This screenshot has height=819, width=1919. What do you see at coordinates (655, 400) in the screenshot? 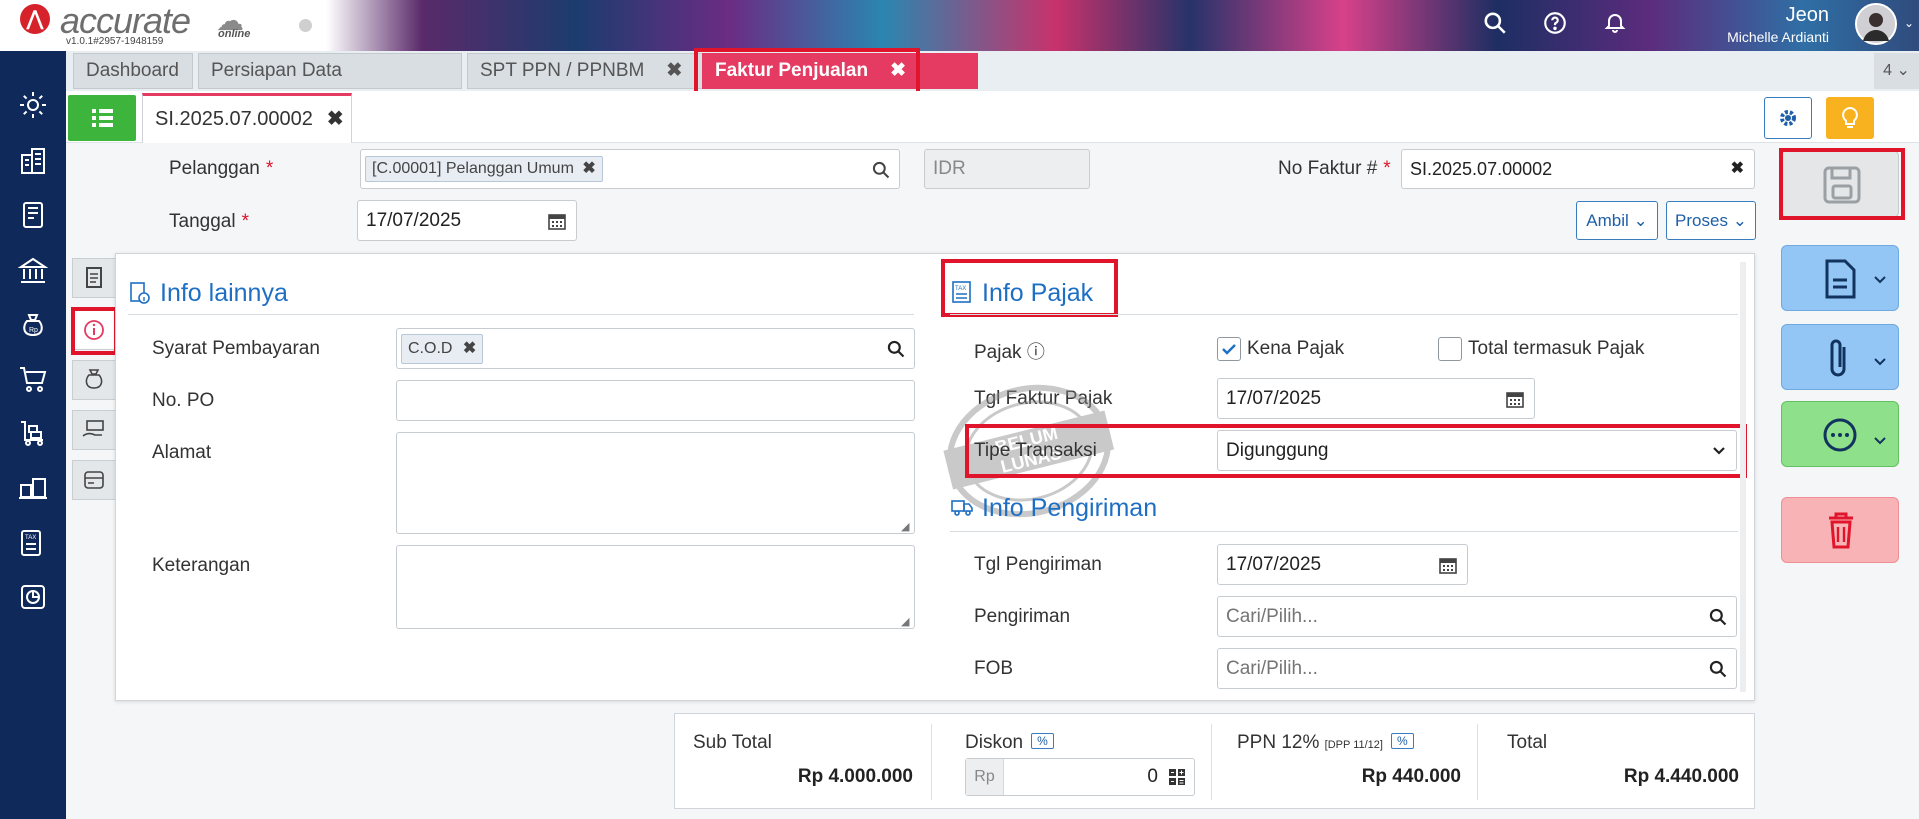
I see `no-po-field` at bounding box center [655, 400].